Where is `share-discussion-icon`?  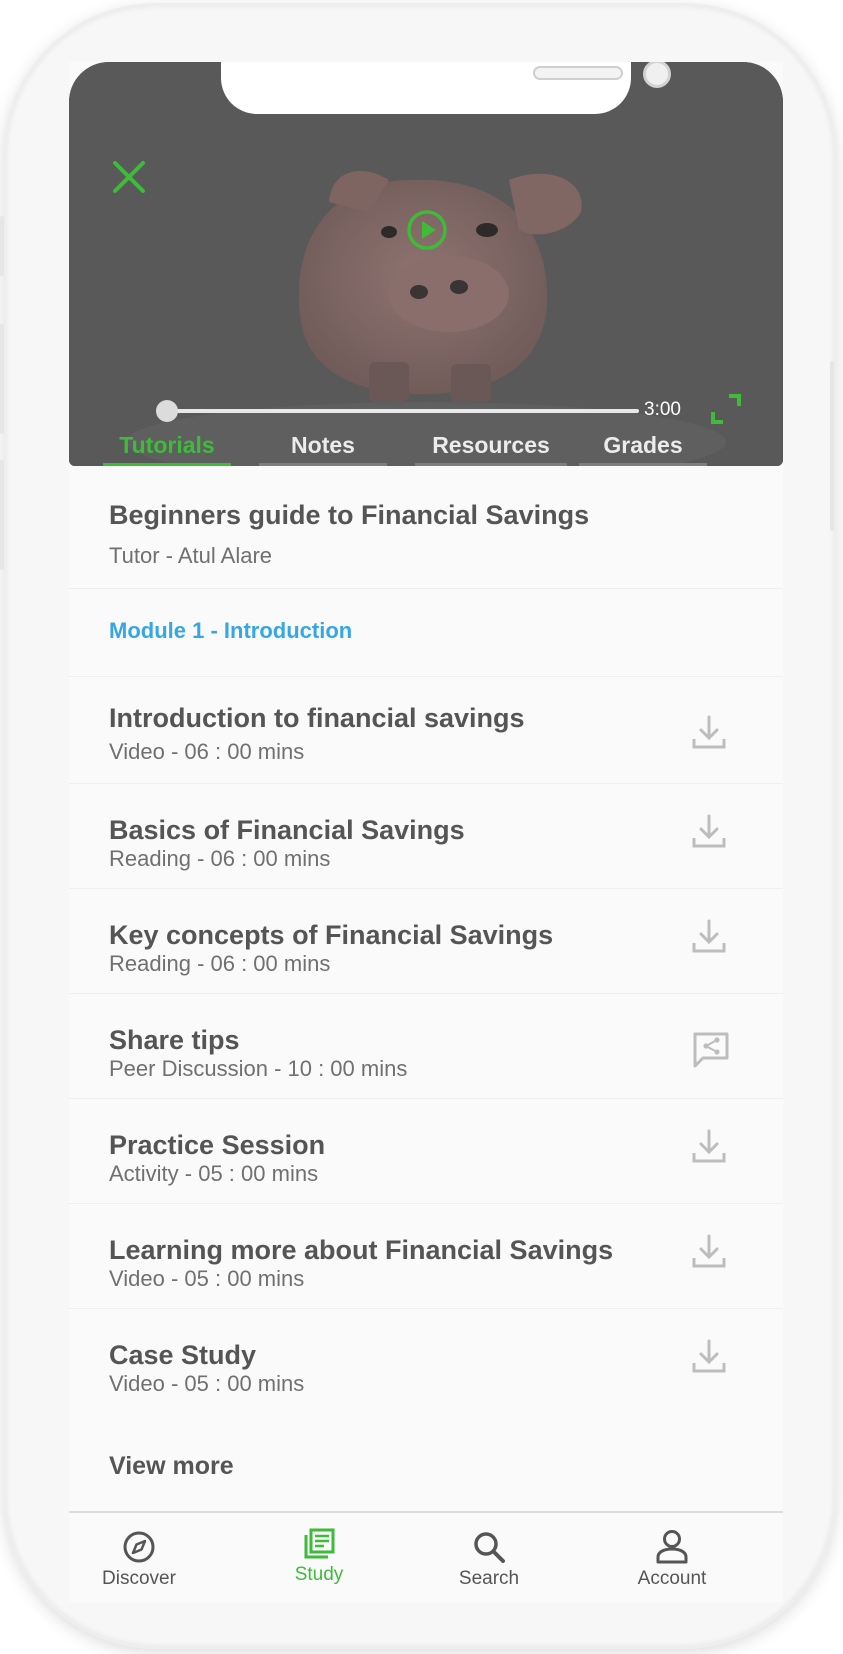
share-discussion-icon is located at coordinates (711, 1050).